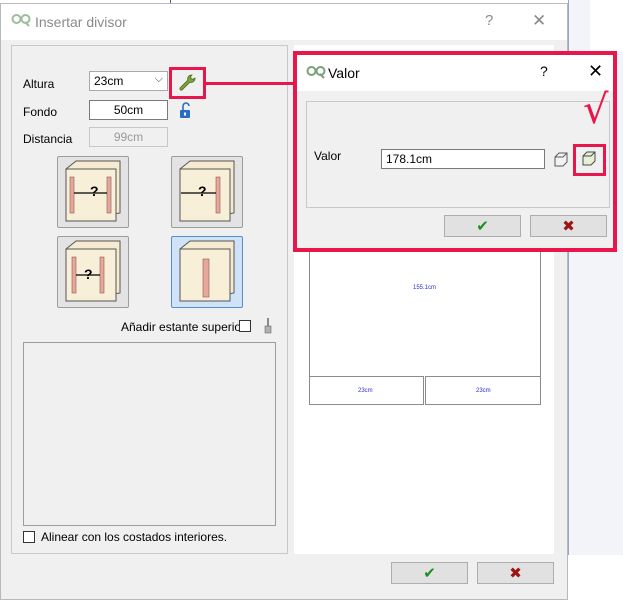 This screenshot has height=602, width=623. What do you see at coordinates (40, 112) in the screenshot?
I see `fondo-label: Fondo` at bounding box center [40, 112].